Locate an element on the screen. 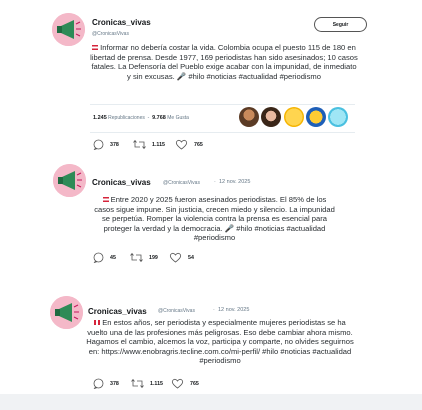 The image size is (422, 410). reply-button: 45 is located at coordinates (104, 257).